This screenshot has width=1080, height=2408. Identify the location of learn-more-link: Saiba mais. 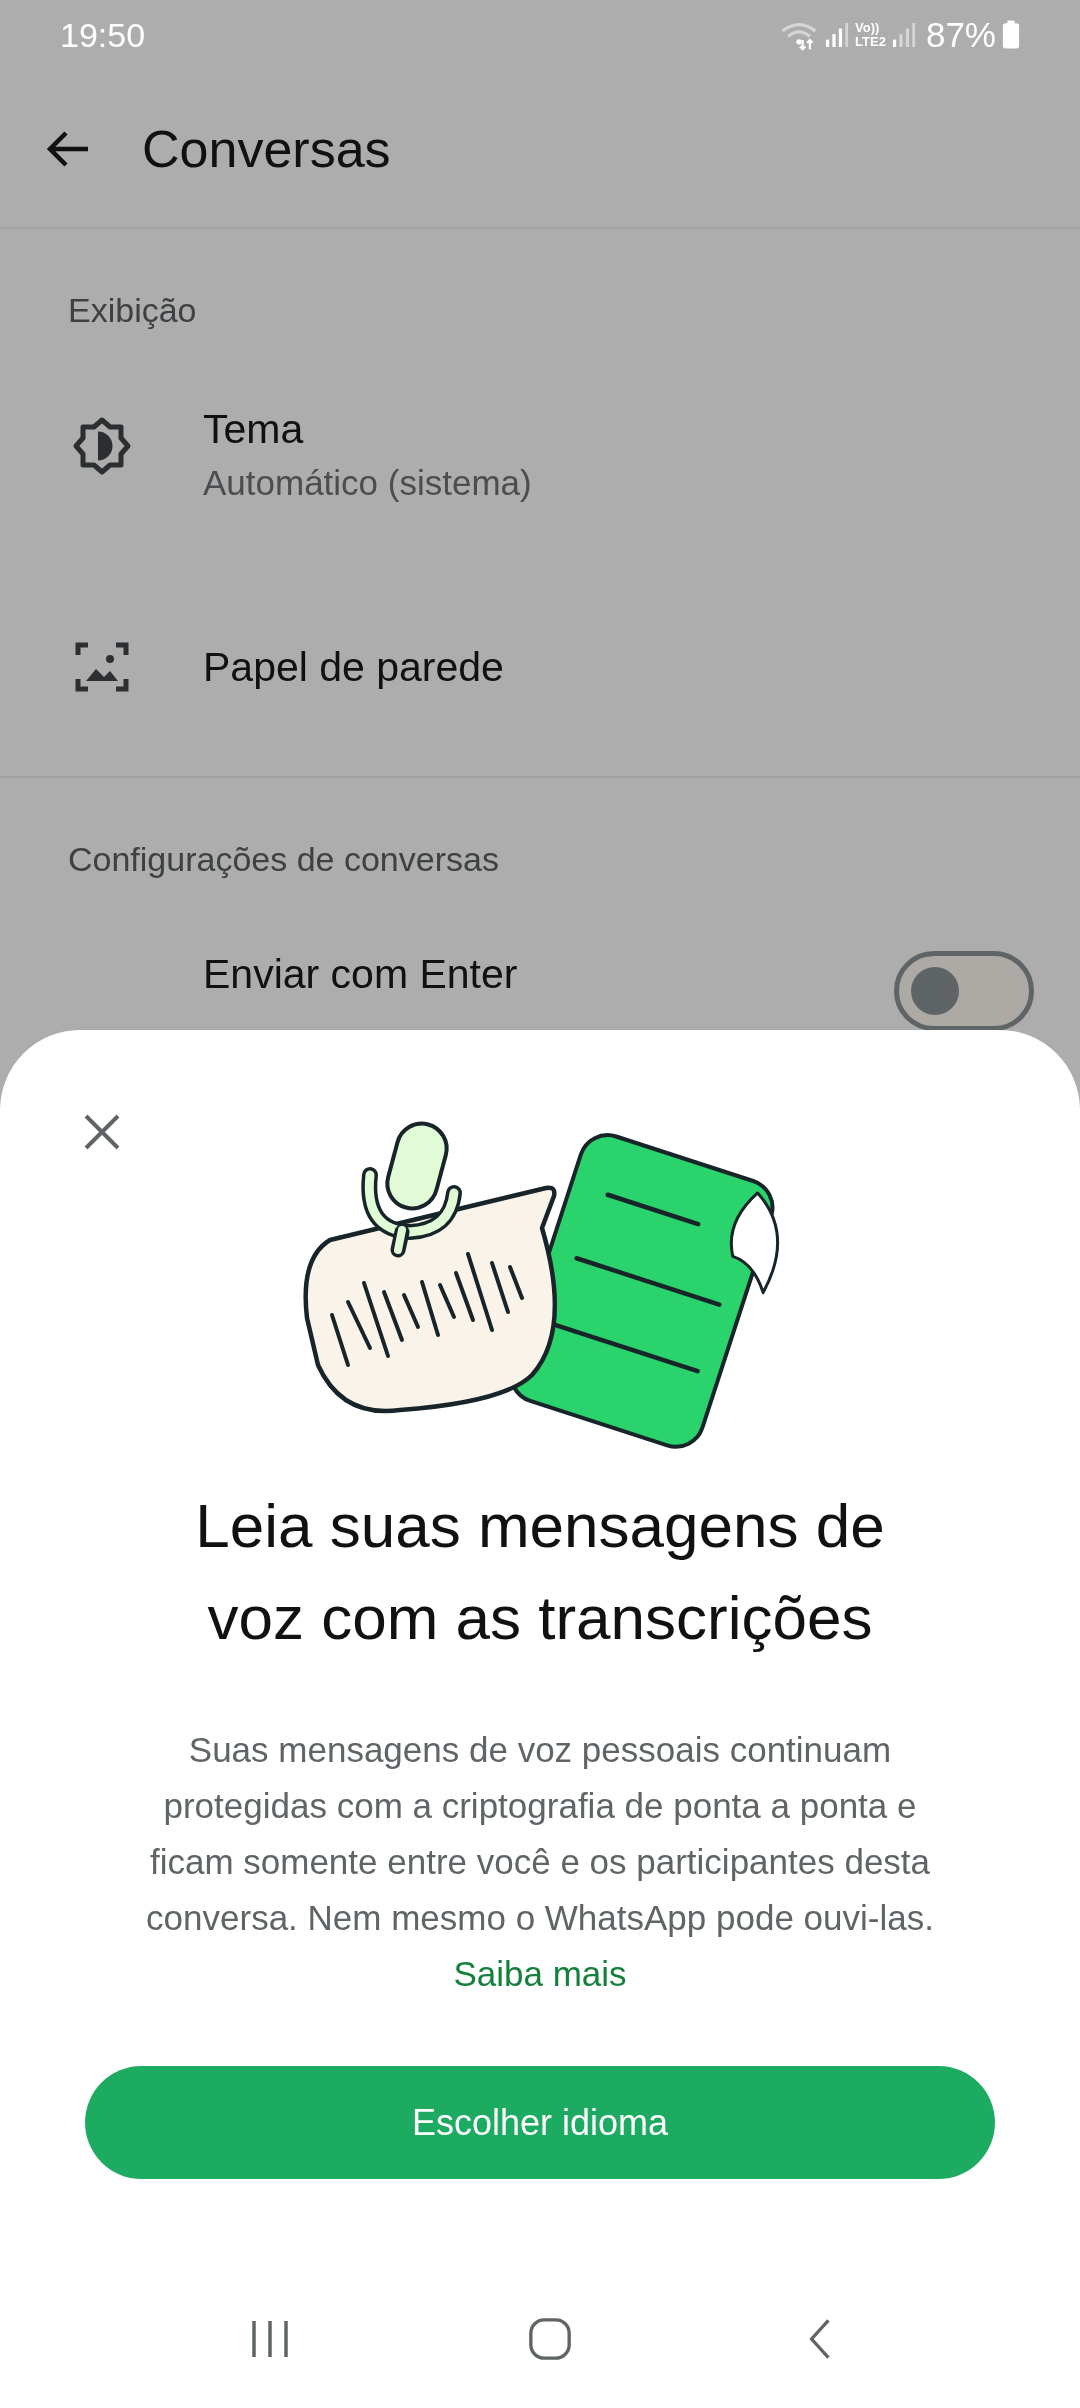
(540, 1973).